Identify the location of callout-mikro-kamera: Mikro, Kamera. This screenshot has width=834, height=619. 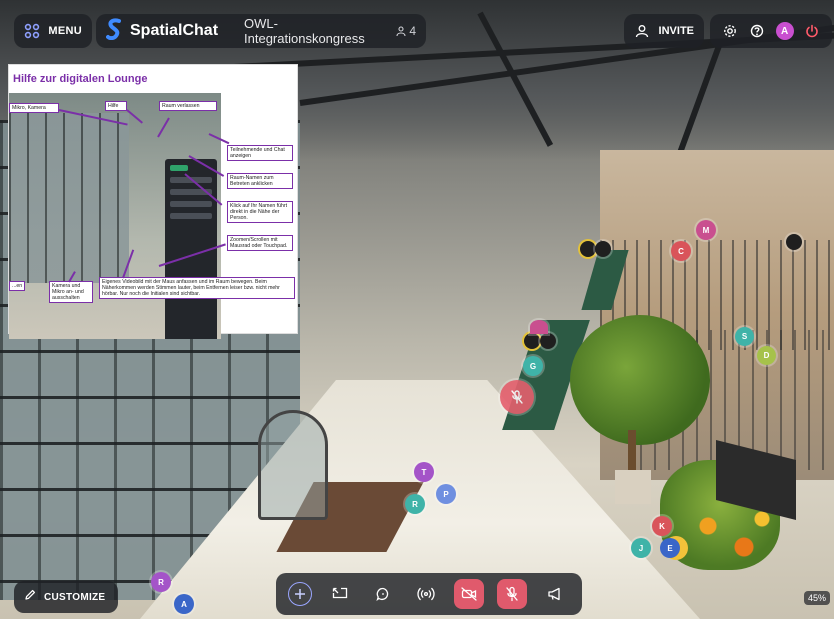
(34, 108).